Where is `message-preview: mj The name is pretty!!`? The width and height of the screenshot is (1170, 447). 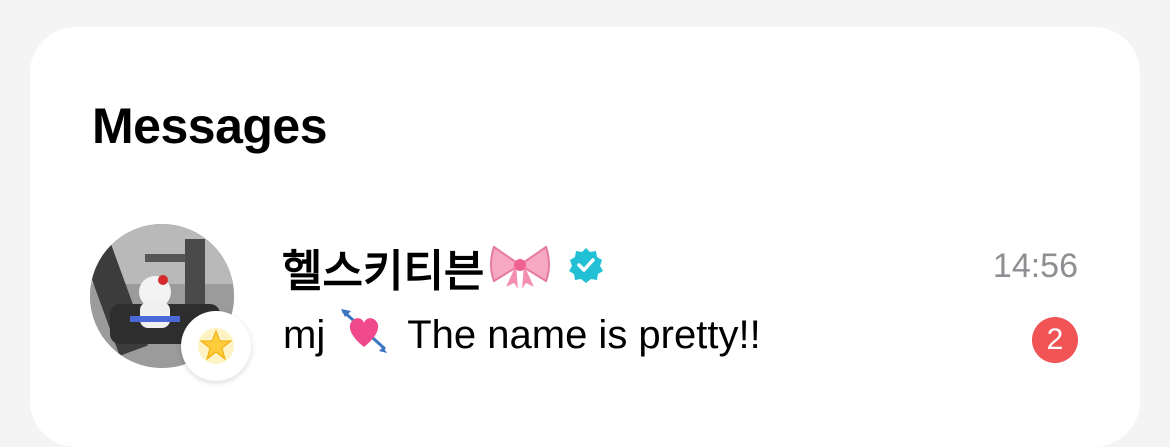 message-preview: mj The name is pretty!! is located at coordinates (522, 335).